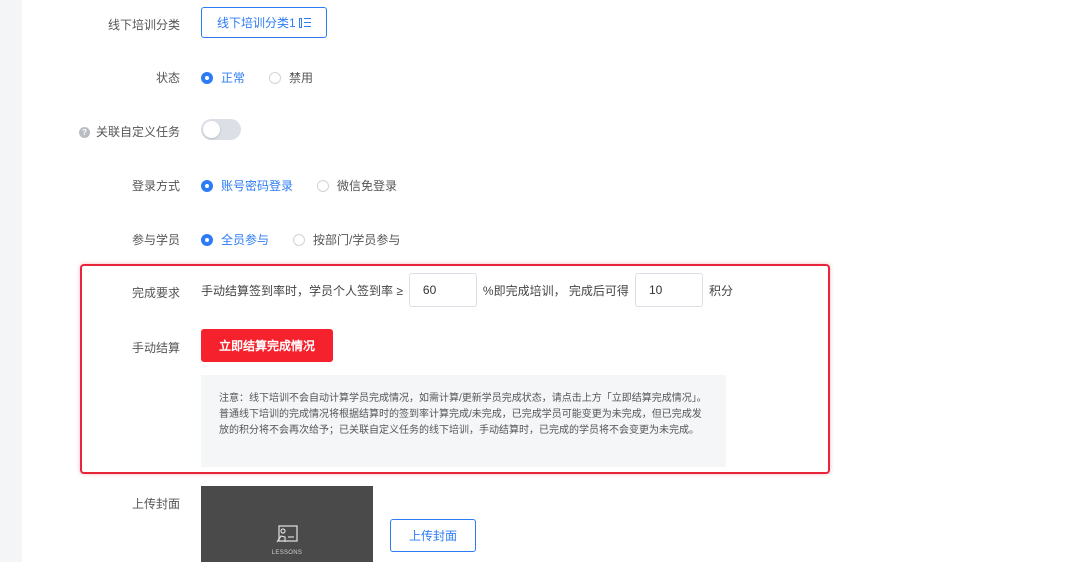 This screenshot has width=1073, height=562. I want to click on lesson-board-icon, so click(287, 534).